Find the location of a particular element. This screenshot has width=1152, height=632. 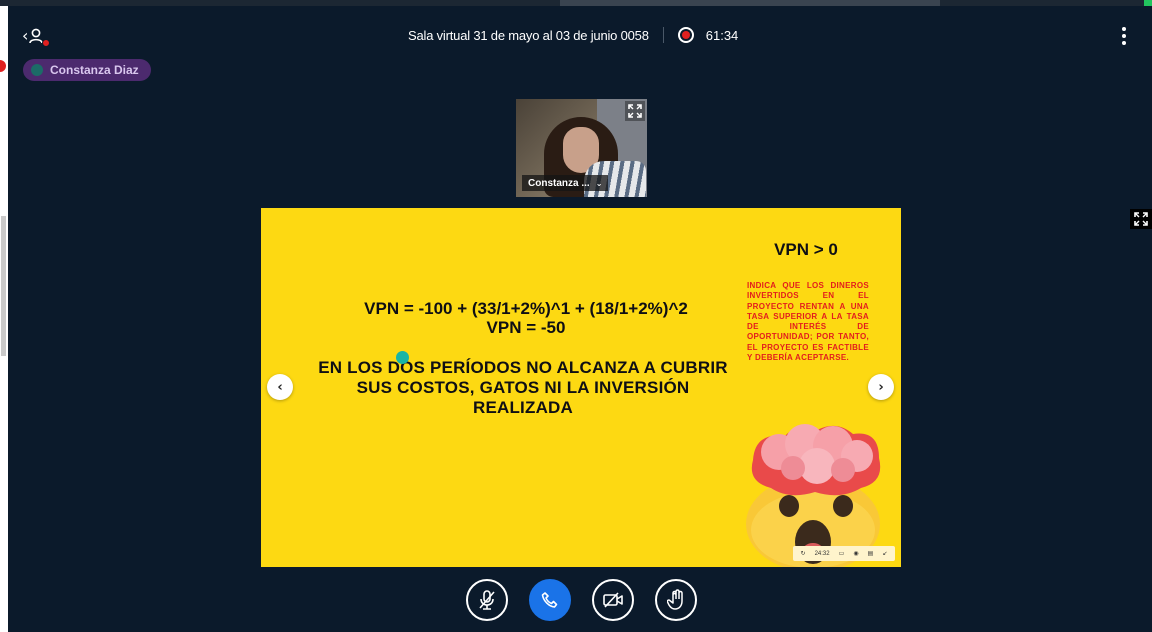

divider is located at coordinates (663, 35).